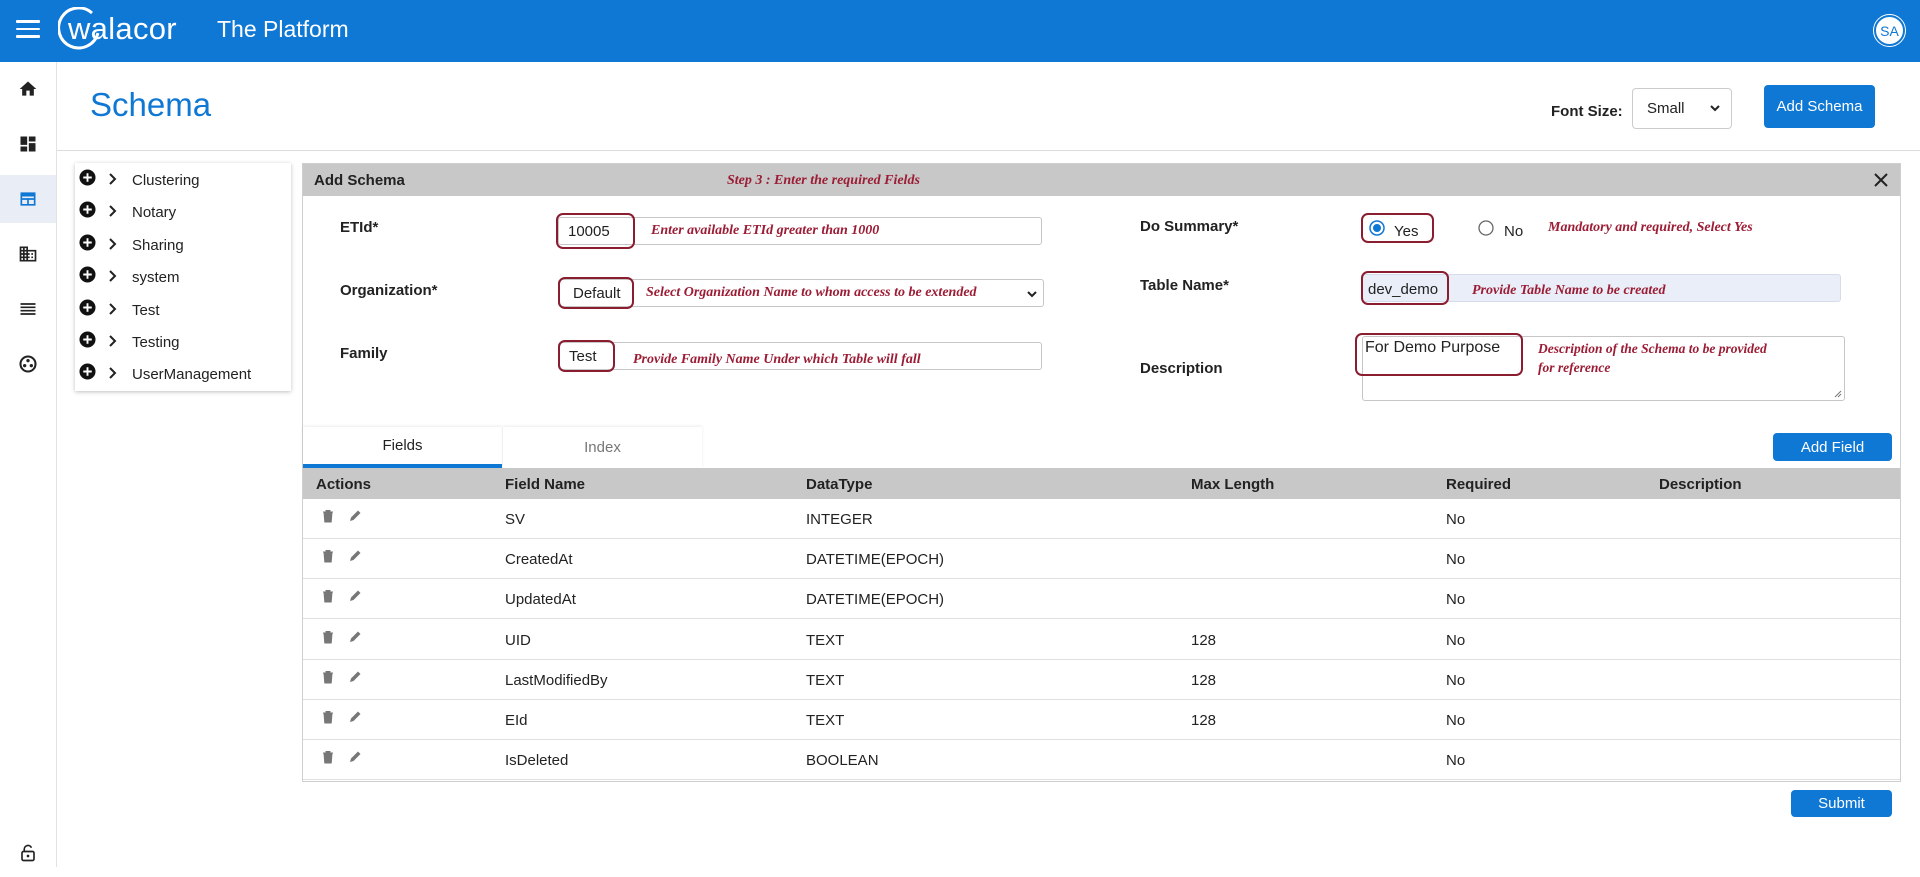 The width and height of the screenshot is (1920, 877). Describe the element at coordinates (1233, 484) in the screenshot. I see `col-max-length: Max Length` at that location.